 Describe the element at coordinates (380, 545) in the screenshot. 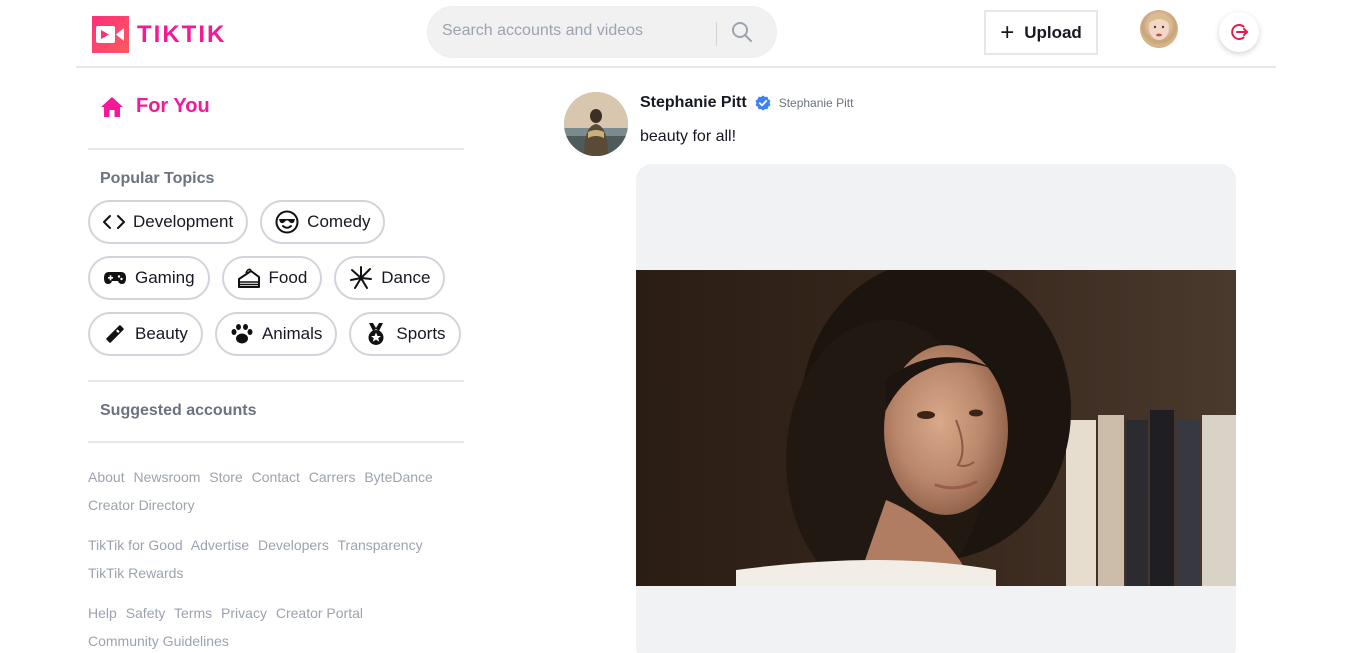

I see `footer-link: Transparency` at that location.